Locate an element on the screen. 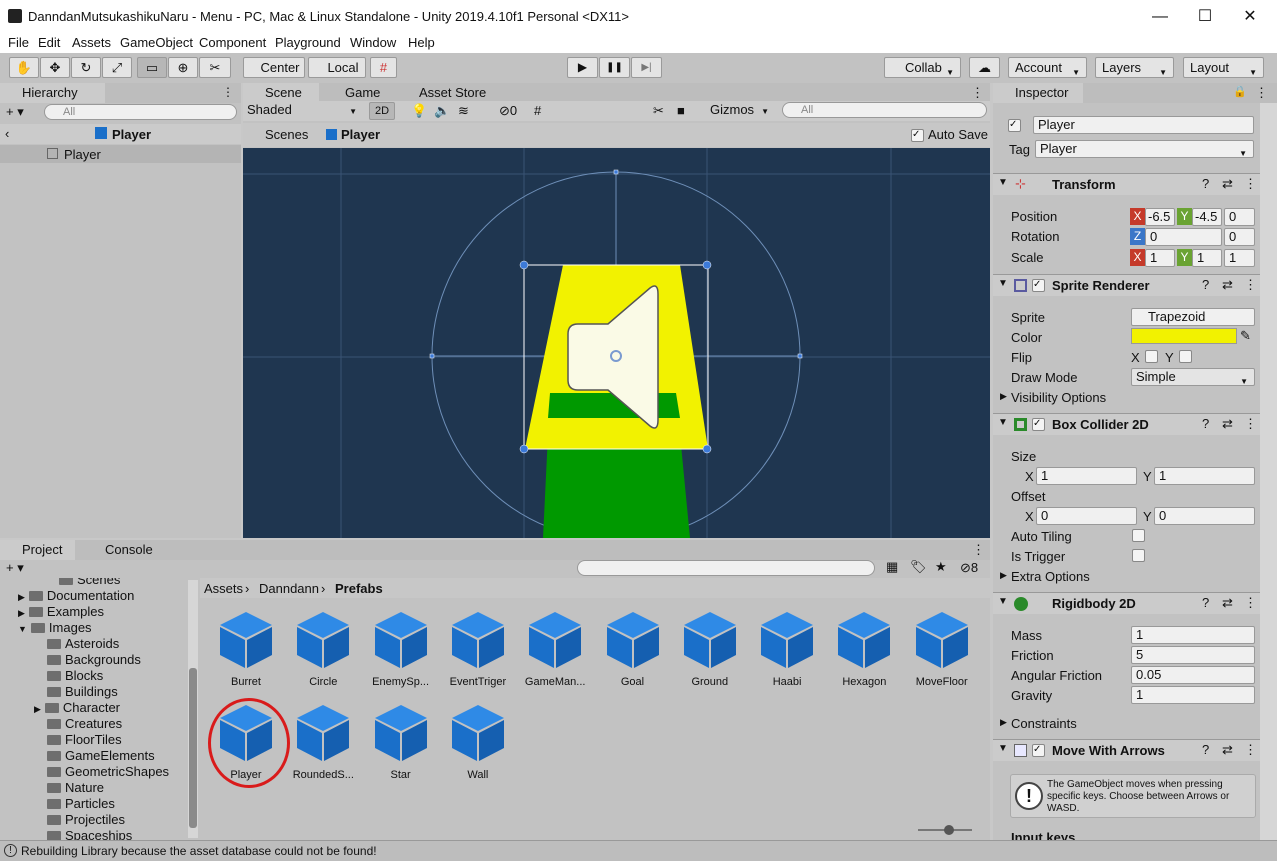 The image size is (1277, 861). menu-window: Window is located at coordinates (373, 42).